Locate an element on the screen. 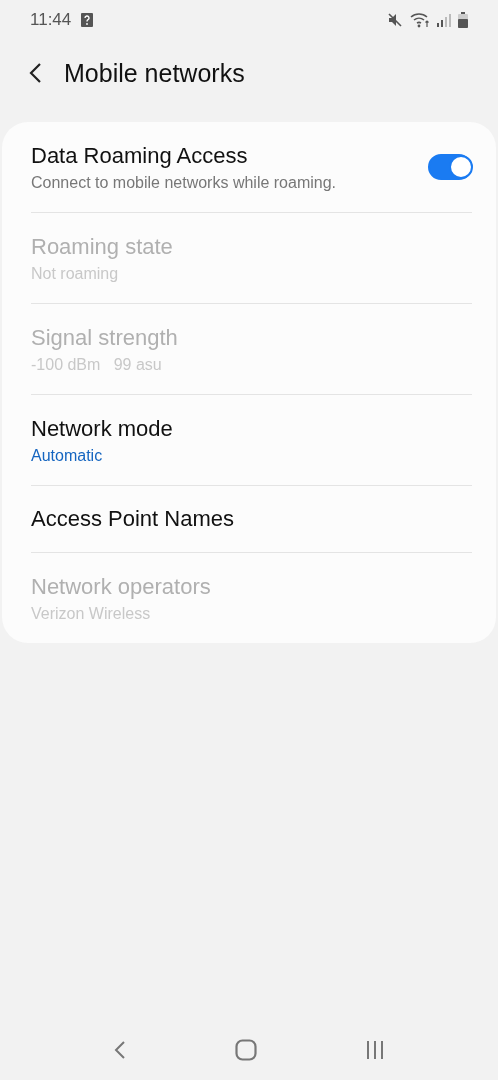  setting-summary: Connect to mobile networks while roaming. is located at coordinates (184, 182).